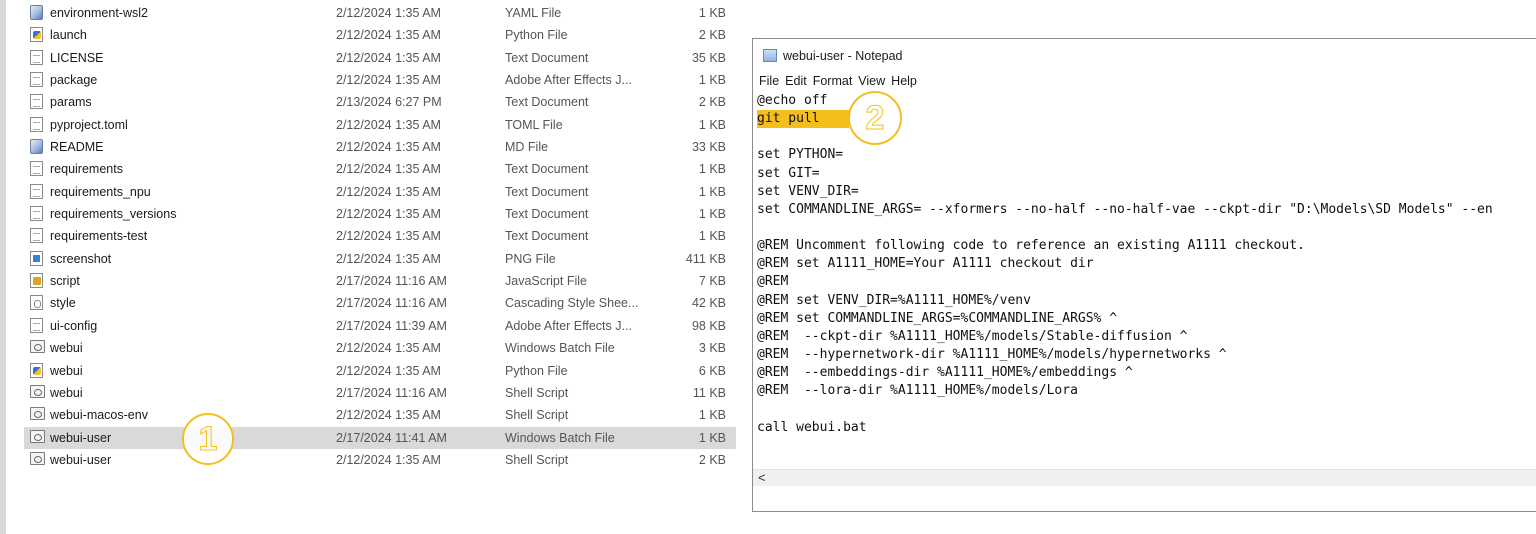 Image resolution: width=1536 pixels, height=534 pixels. What do you see at coordinates (533, 13) in the screenshot?
I see `file-type: YAML File` at bounding box center [533, 13].